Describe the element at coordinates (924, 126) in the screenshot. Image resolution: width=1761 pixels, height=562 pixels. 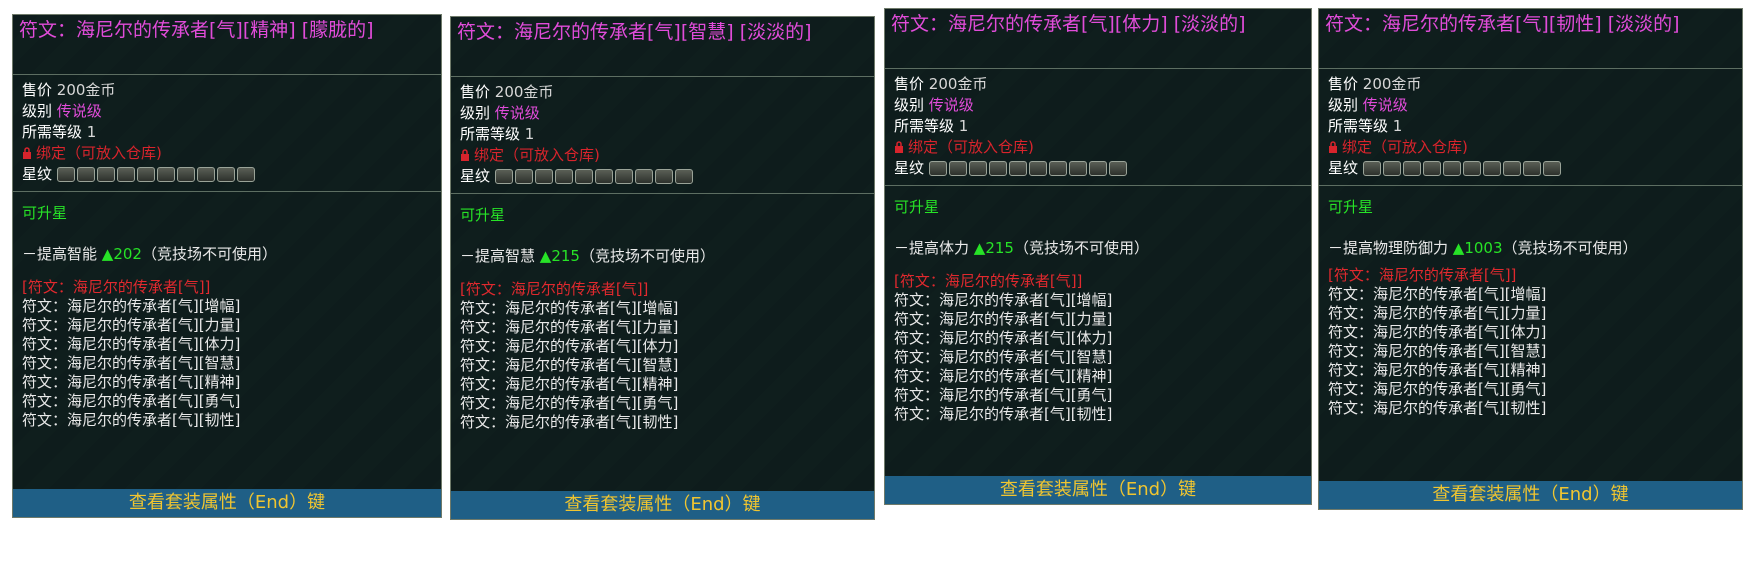
I see `level-label: 所需等级` at that location.